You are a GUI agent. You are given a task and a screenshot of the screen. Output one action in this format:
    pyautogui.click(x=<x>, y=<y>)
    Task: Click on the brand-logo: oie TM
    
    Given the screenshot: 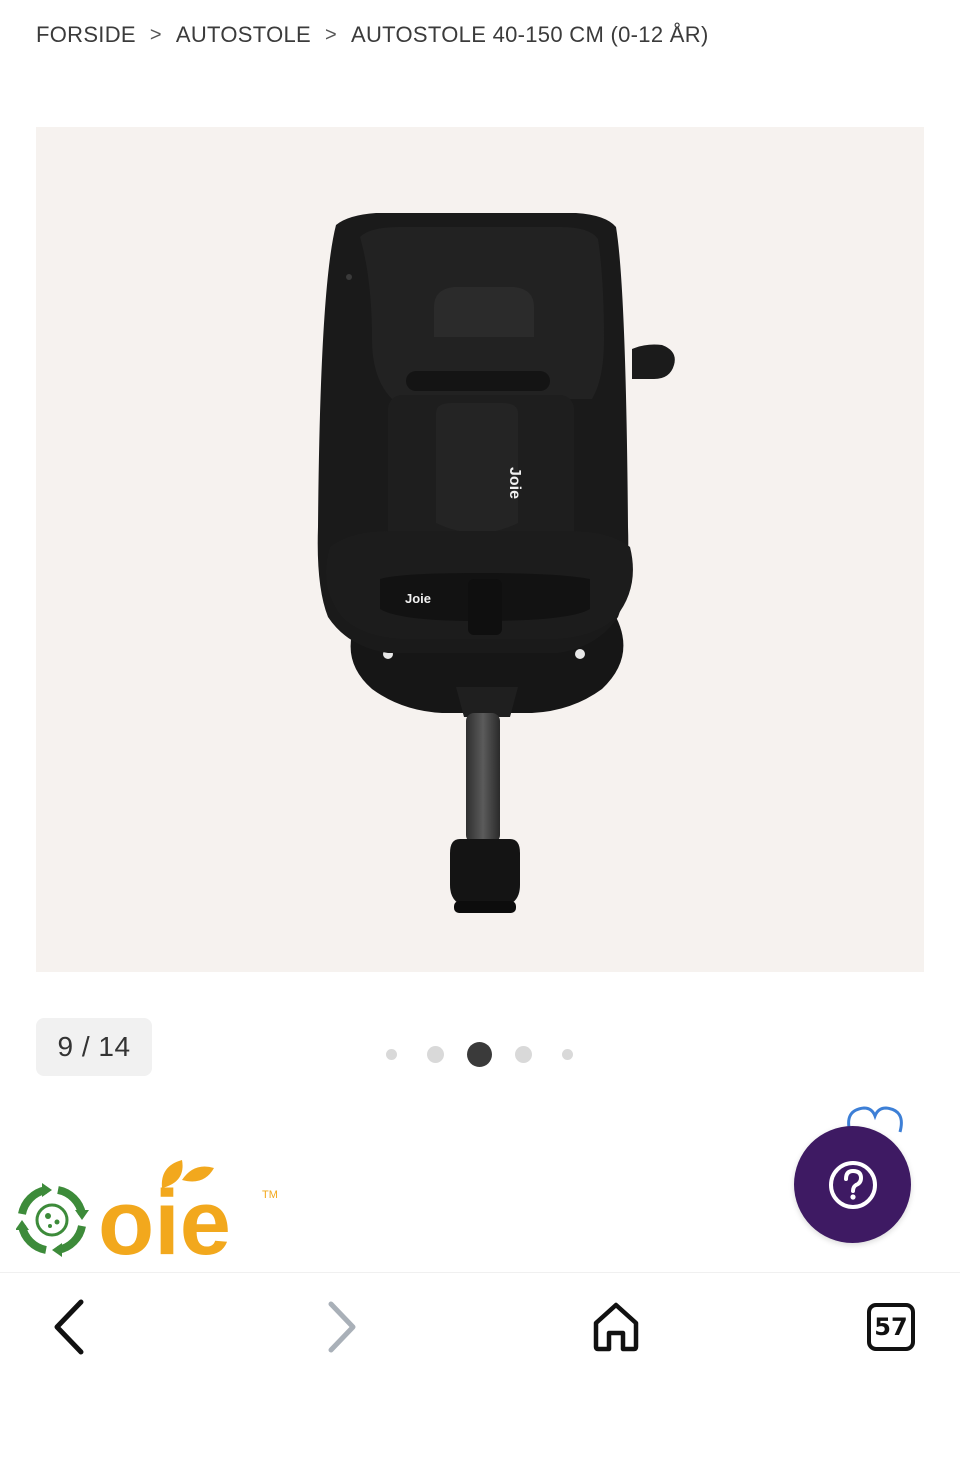 What is the action you would take?
    pyautogui.click(x=150, y=1212)
    